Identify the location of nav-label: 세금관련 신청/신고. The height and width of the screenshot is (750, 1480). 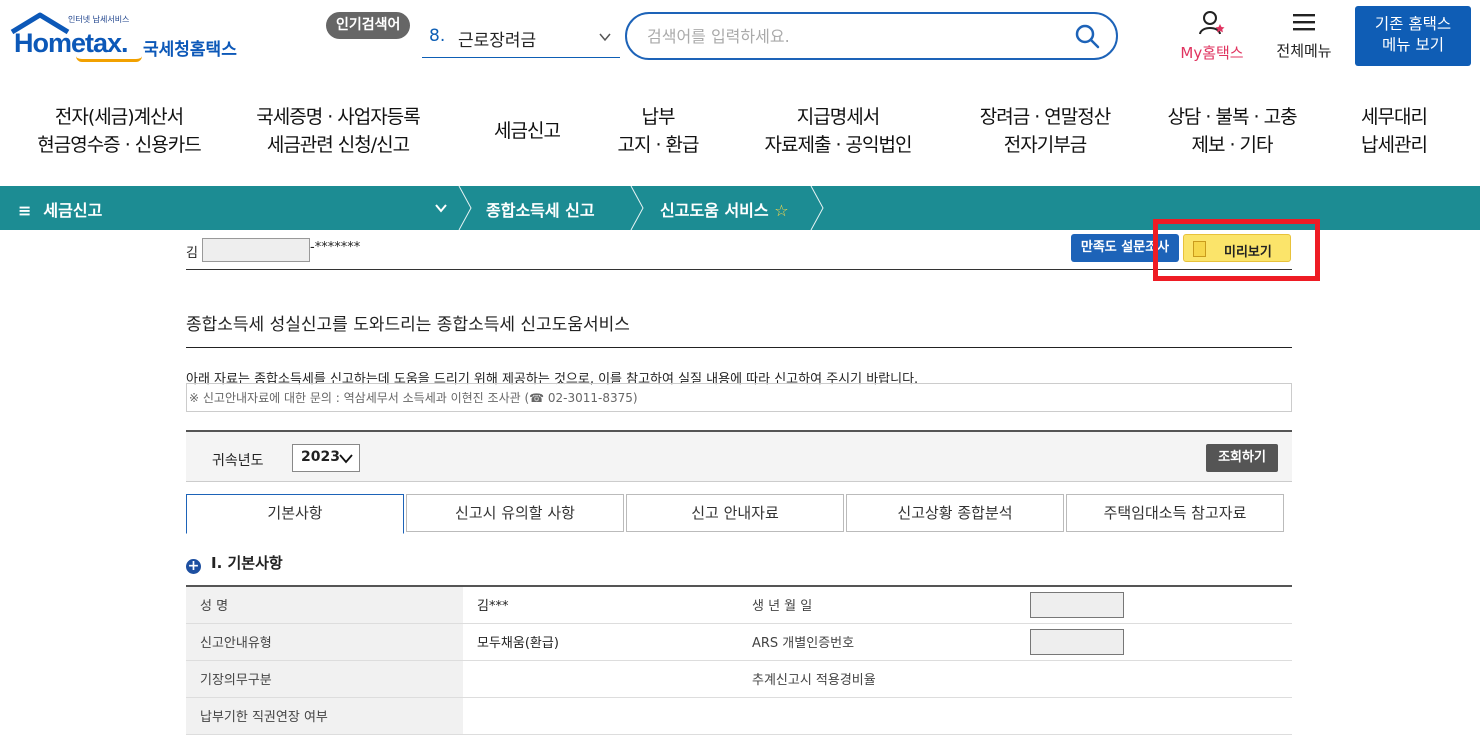
(338, 145).